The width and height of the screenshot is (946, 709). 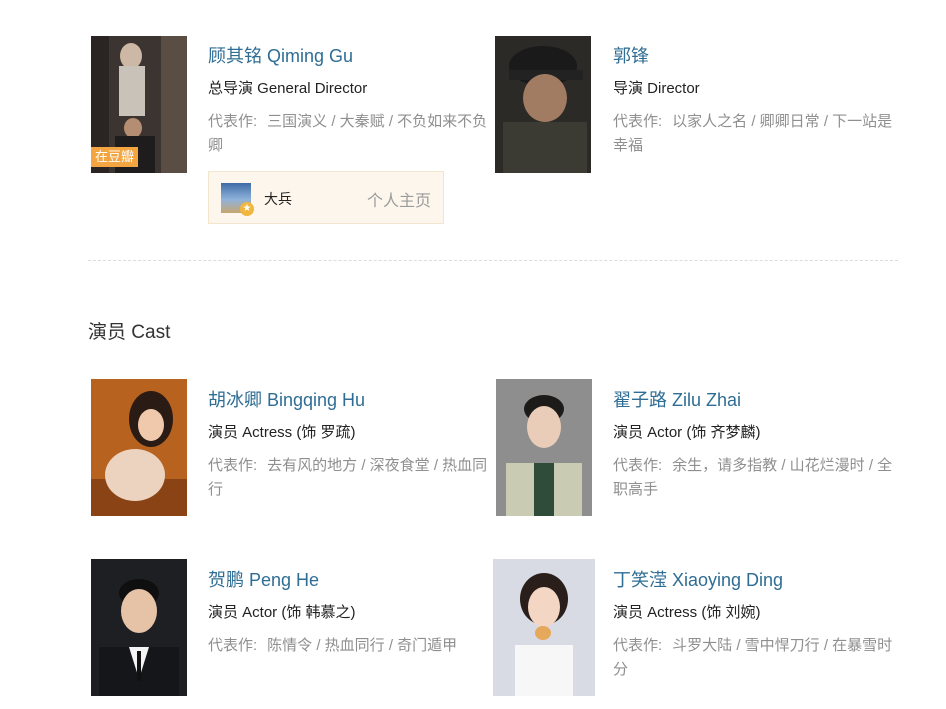 I want to click on cast-photo-ding, so click(x=544, y=627).